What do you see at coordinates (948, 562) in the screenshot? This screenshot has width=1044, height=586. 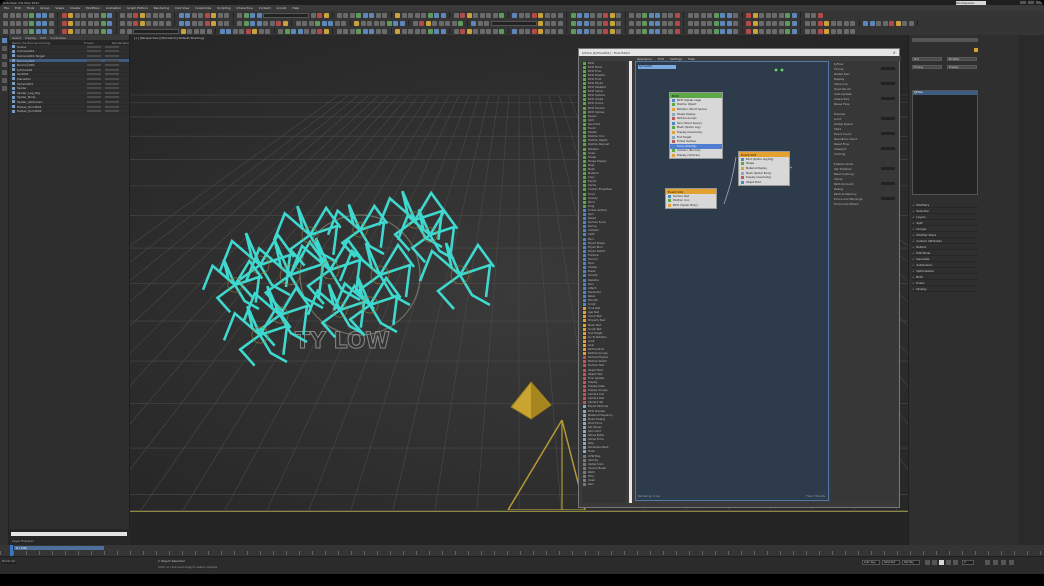 I see `next-frame-icon` at bounding box center [948, 562].